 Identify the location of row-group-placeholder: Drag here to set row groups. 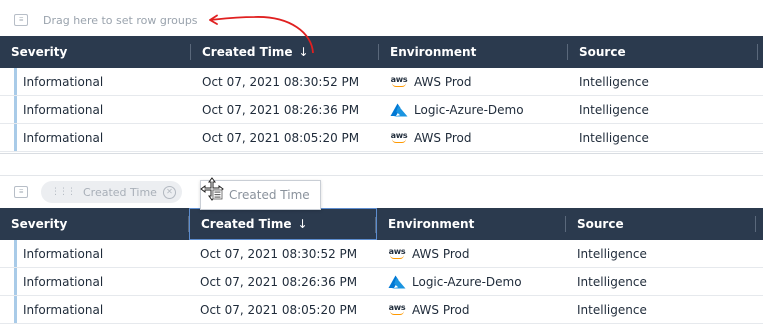
(120, 20).